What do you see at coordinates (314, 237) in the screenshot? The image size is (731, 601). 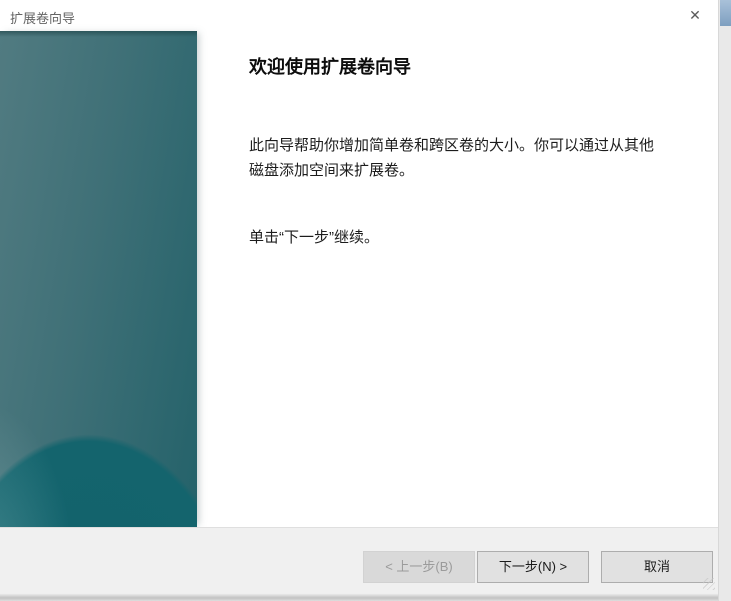 I see `continue-hint-text: 单击“下一步”继续。` at bounding box center [314, 237].